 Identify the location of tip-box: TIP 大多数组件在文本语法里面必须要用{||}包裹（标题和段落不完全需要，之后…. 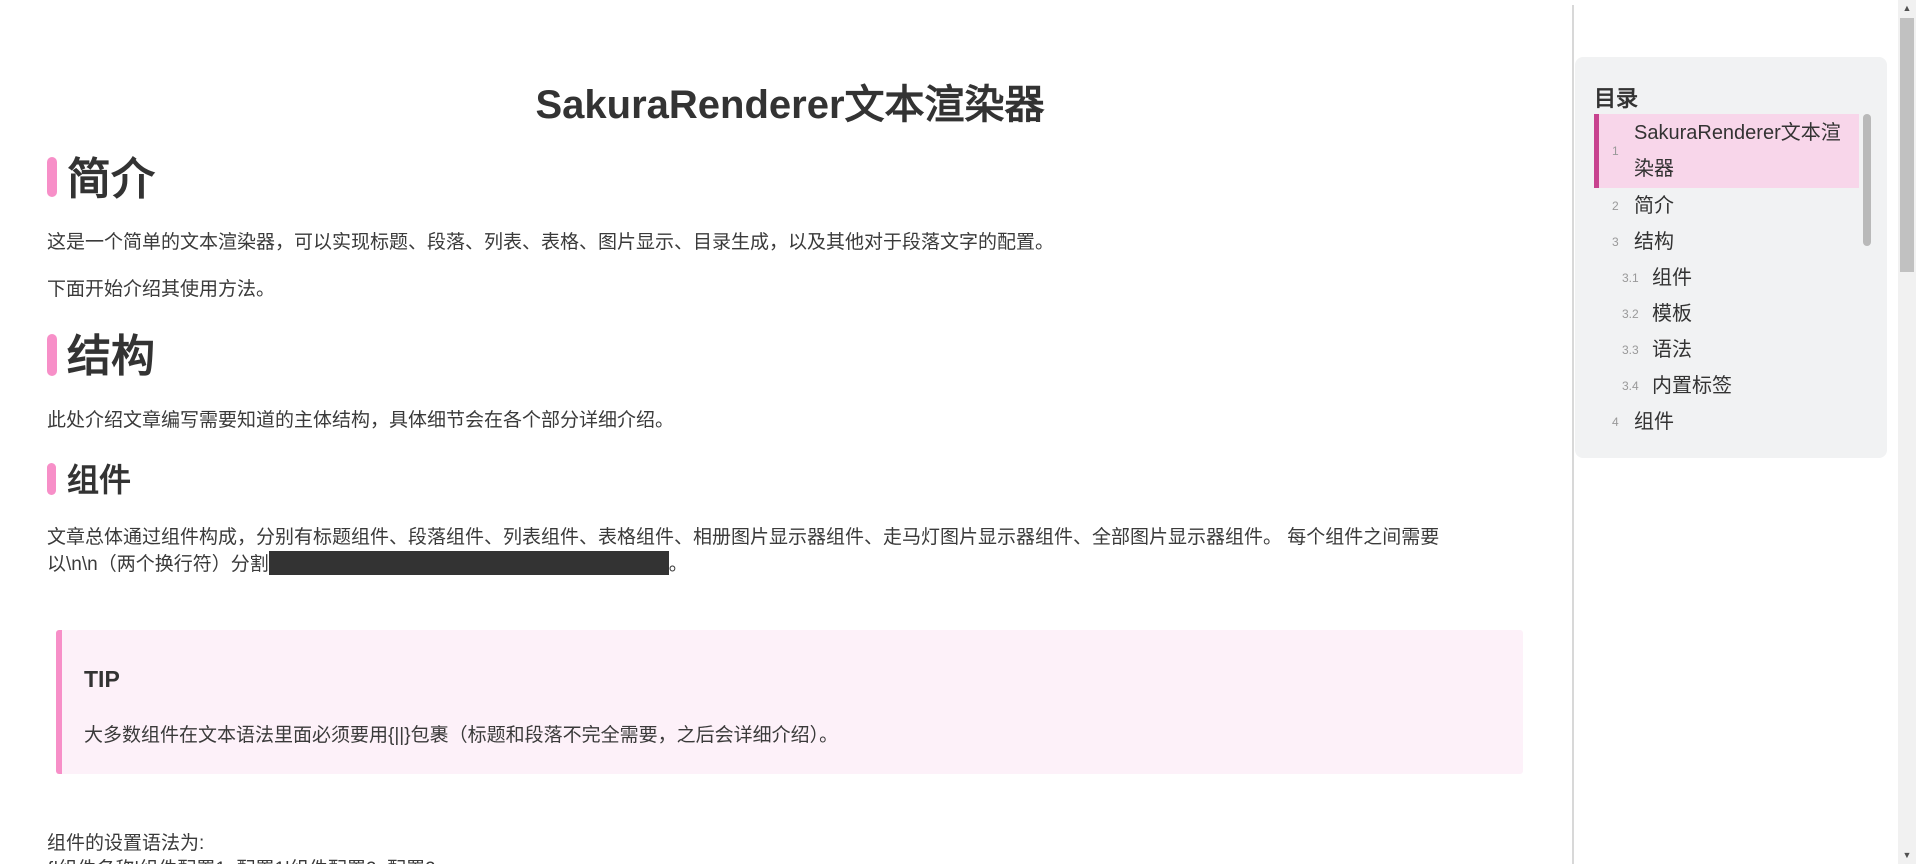
(789, 702).